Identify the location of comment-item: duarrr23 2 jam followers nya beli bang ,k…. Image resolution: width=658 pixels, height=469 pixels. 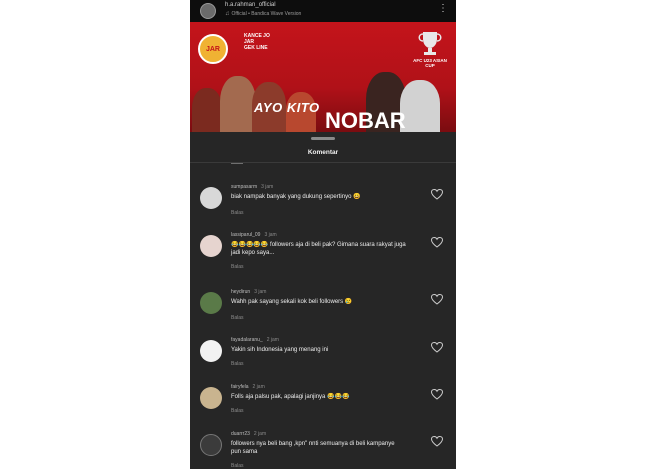
(323, 450).